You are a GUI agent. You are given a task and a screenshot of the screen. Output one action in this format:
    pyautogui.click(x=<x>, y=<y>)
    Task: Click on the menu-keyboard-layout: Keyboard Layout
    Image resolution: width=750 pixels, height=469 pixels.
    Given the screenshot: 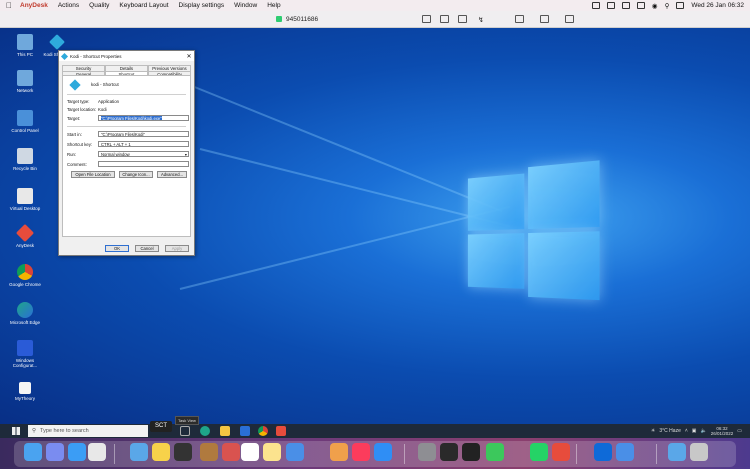 What is the action you would take?
    pyautogui.click(x=143, y=5)
    